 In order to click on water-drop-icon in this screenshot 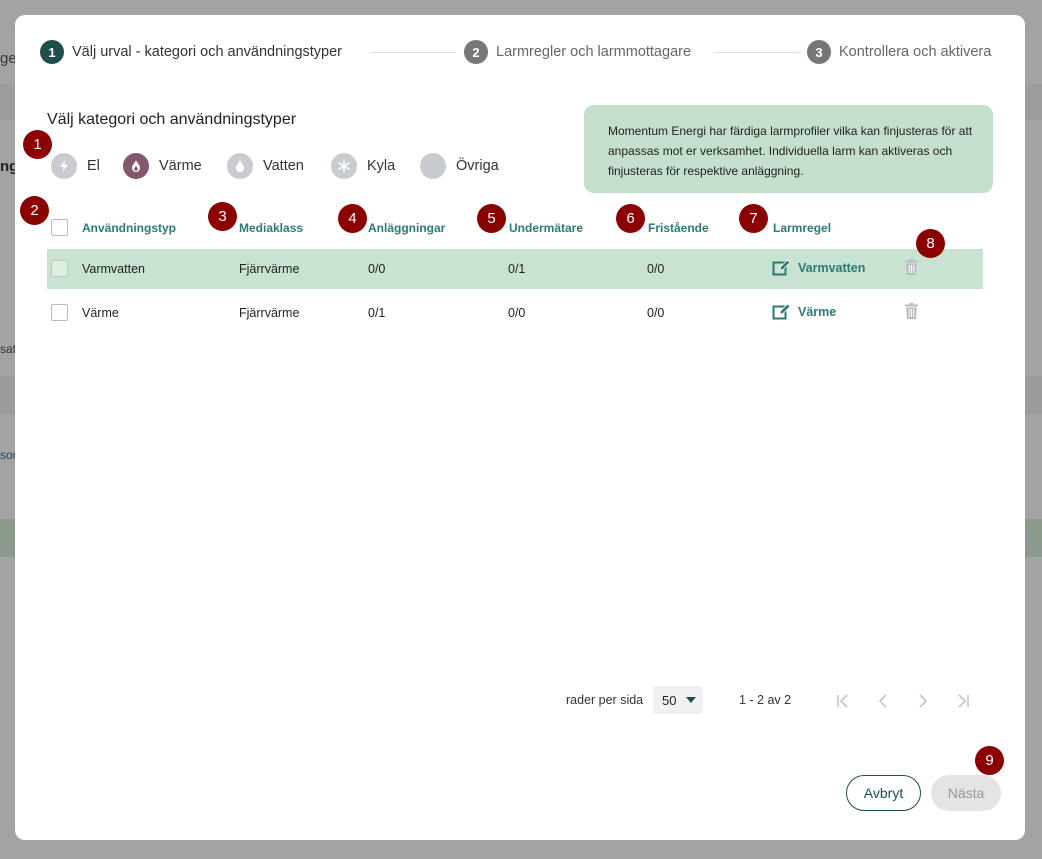, I will do `click(240, 166)`.